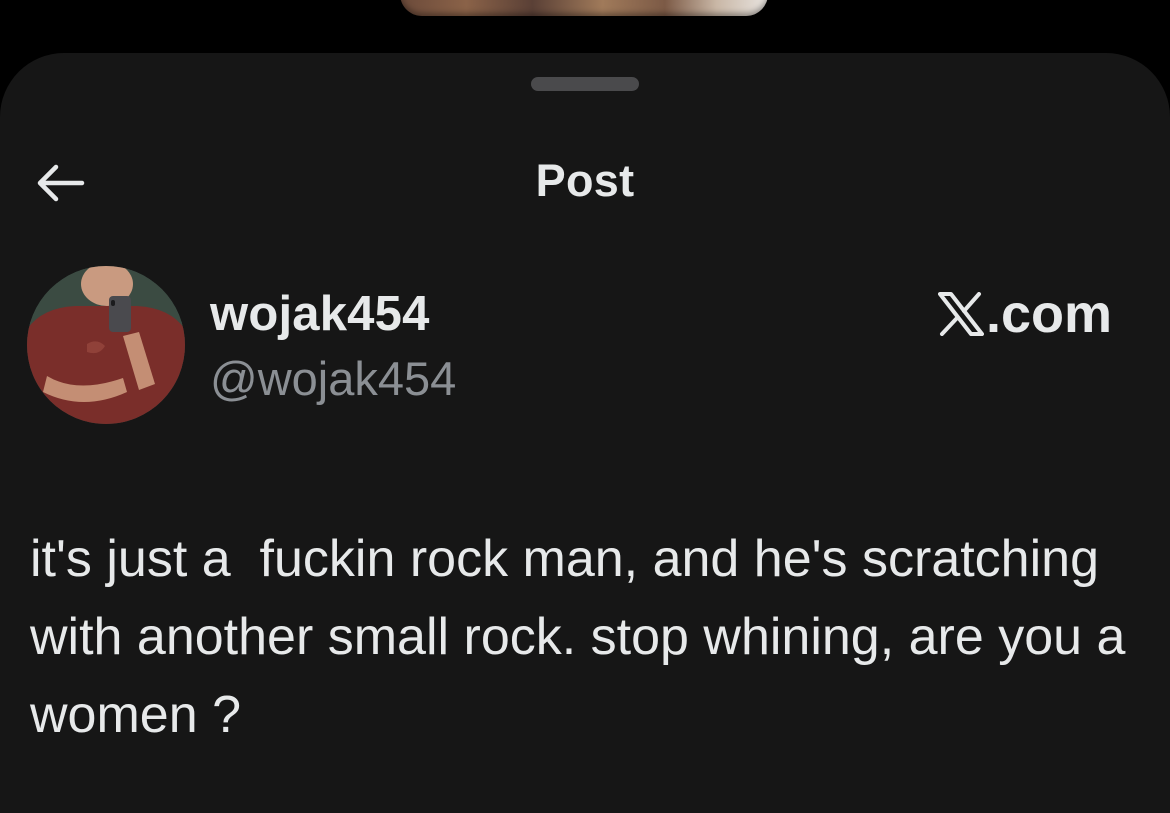 The width and height of the screenshot is (1170, 813). Describe the element at coordinates (320, 314) in the screenshot. I see `display-name: wojak454` at that location.